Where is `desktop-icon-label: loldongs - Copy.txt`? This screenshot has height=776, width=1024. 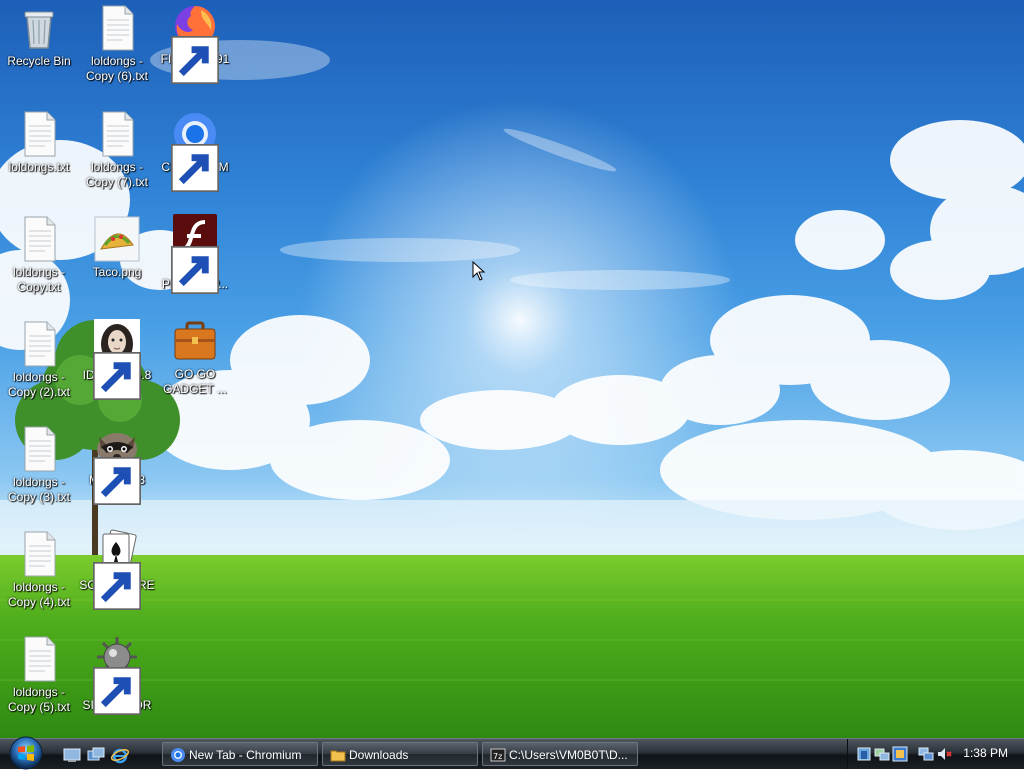
desktop-icon-label: loldongs - Copy.txt is located at coordinates (39, 279).